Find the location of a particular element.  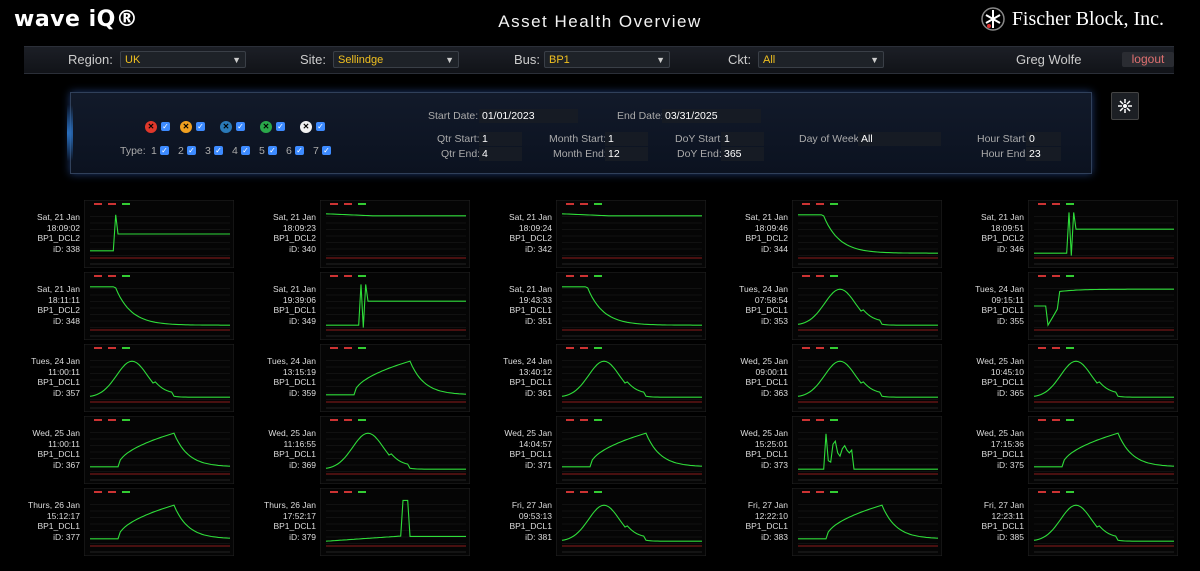

event-date: Tues, 24 Jan is located at coordinates (55, 361).